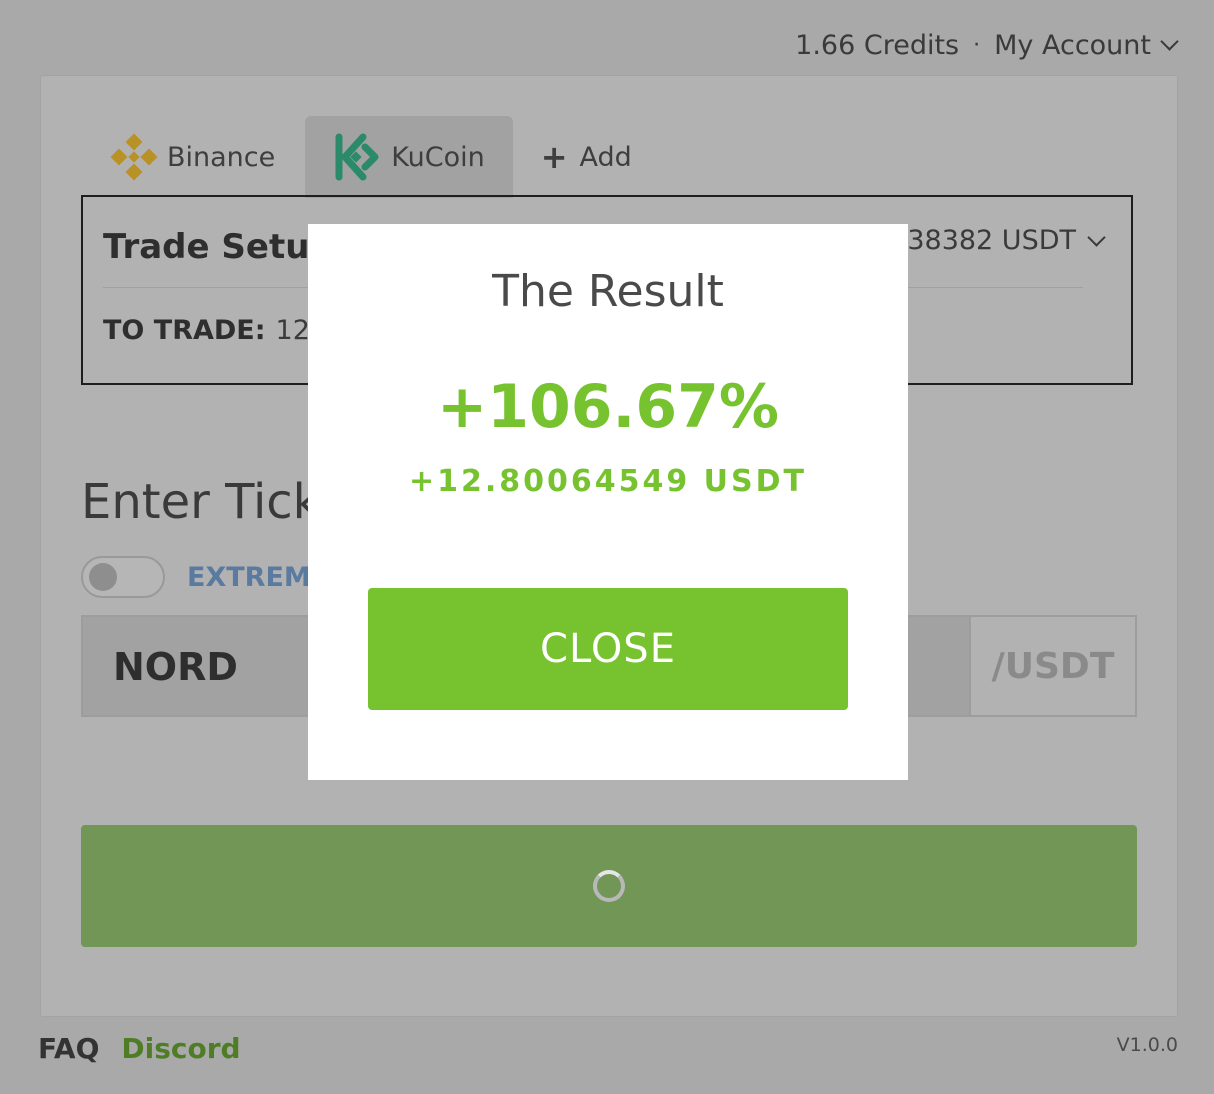 The width and height of the screenshot is (1214, 1094). What do you see at coordinates (218, 247) in the screenshot?
I see `trade-setup-title: Trade Setup` at bounding box center [218, 247].